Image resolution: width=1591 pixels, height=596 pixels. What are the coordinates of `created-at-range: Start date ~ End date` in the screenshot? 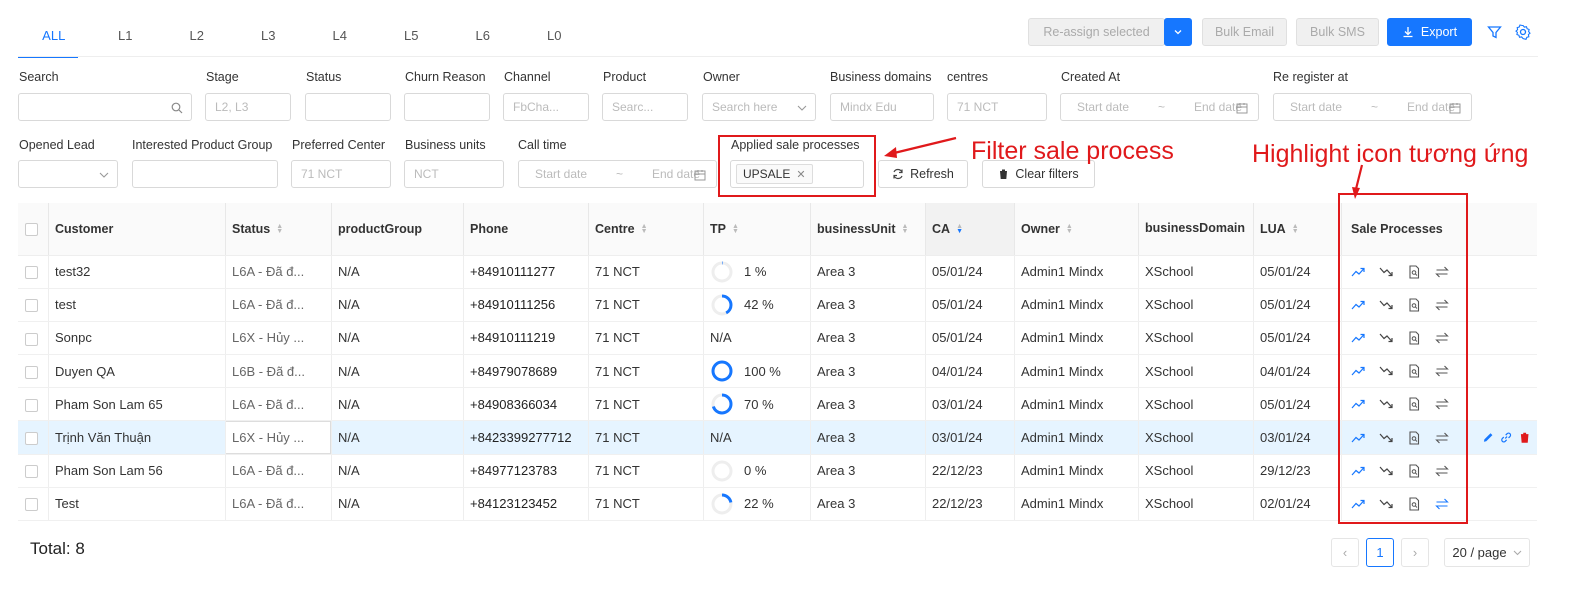 It's located at (1159, 107).